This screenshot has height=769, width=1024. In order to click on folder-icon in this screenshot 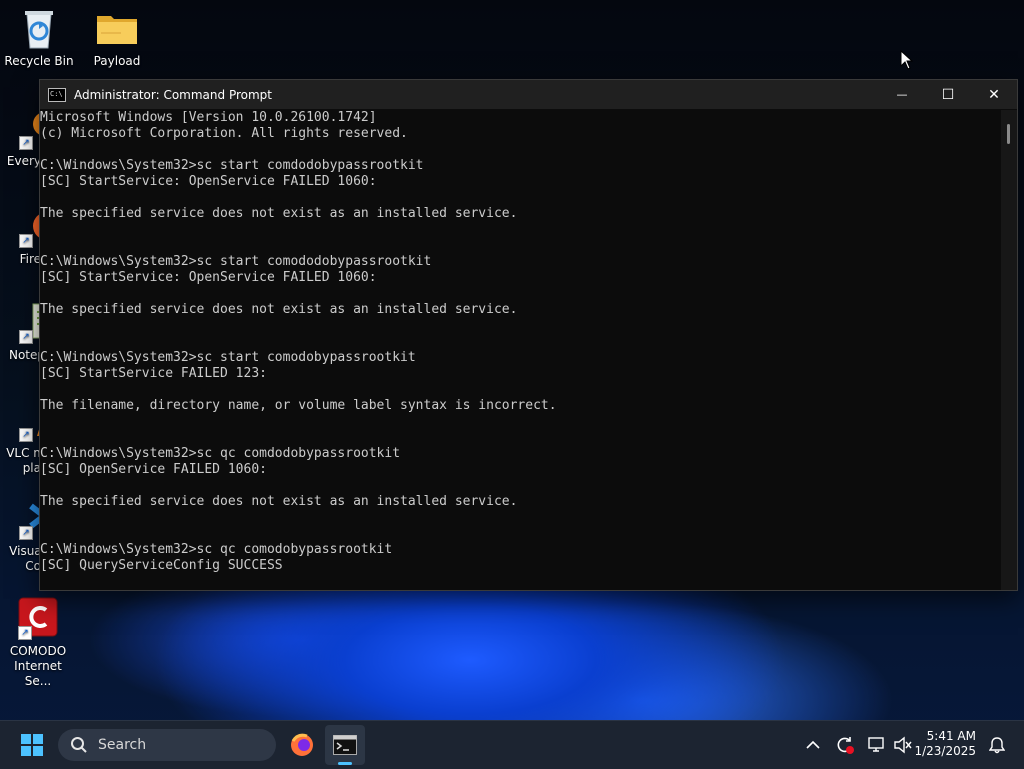, I will do `click(117, 28)`.